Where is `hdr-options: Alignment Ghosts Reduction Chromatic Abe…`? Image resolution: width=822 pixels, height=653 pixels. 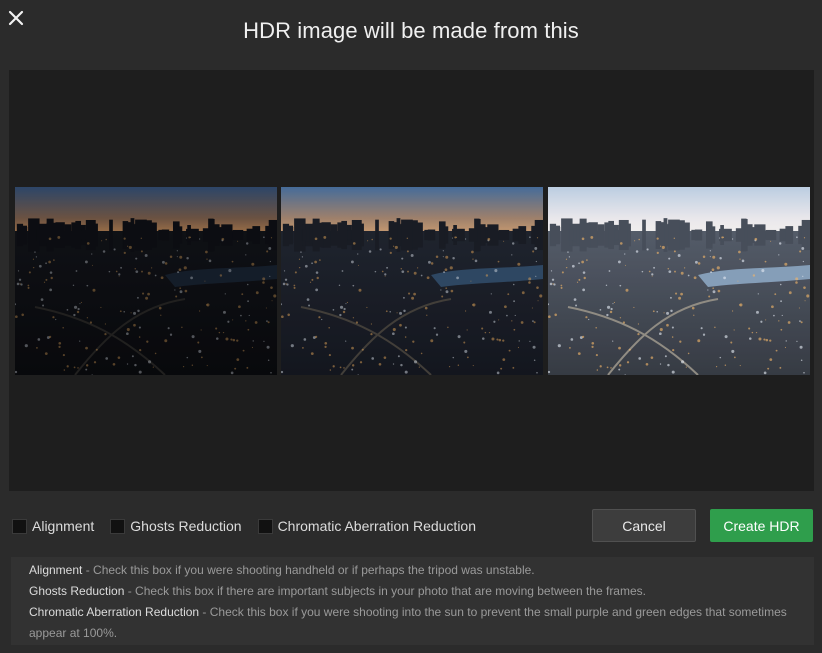
hdr-options: Alignment Ghosts Reduction Chromatic Abe… is located at coordinates (252, 526).